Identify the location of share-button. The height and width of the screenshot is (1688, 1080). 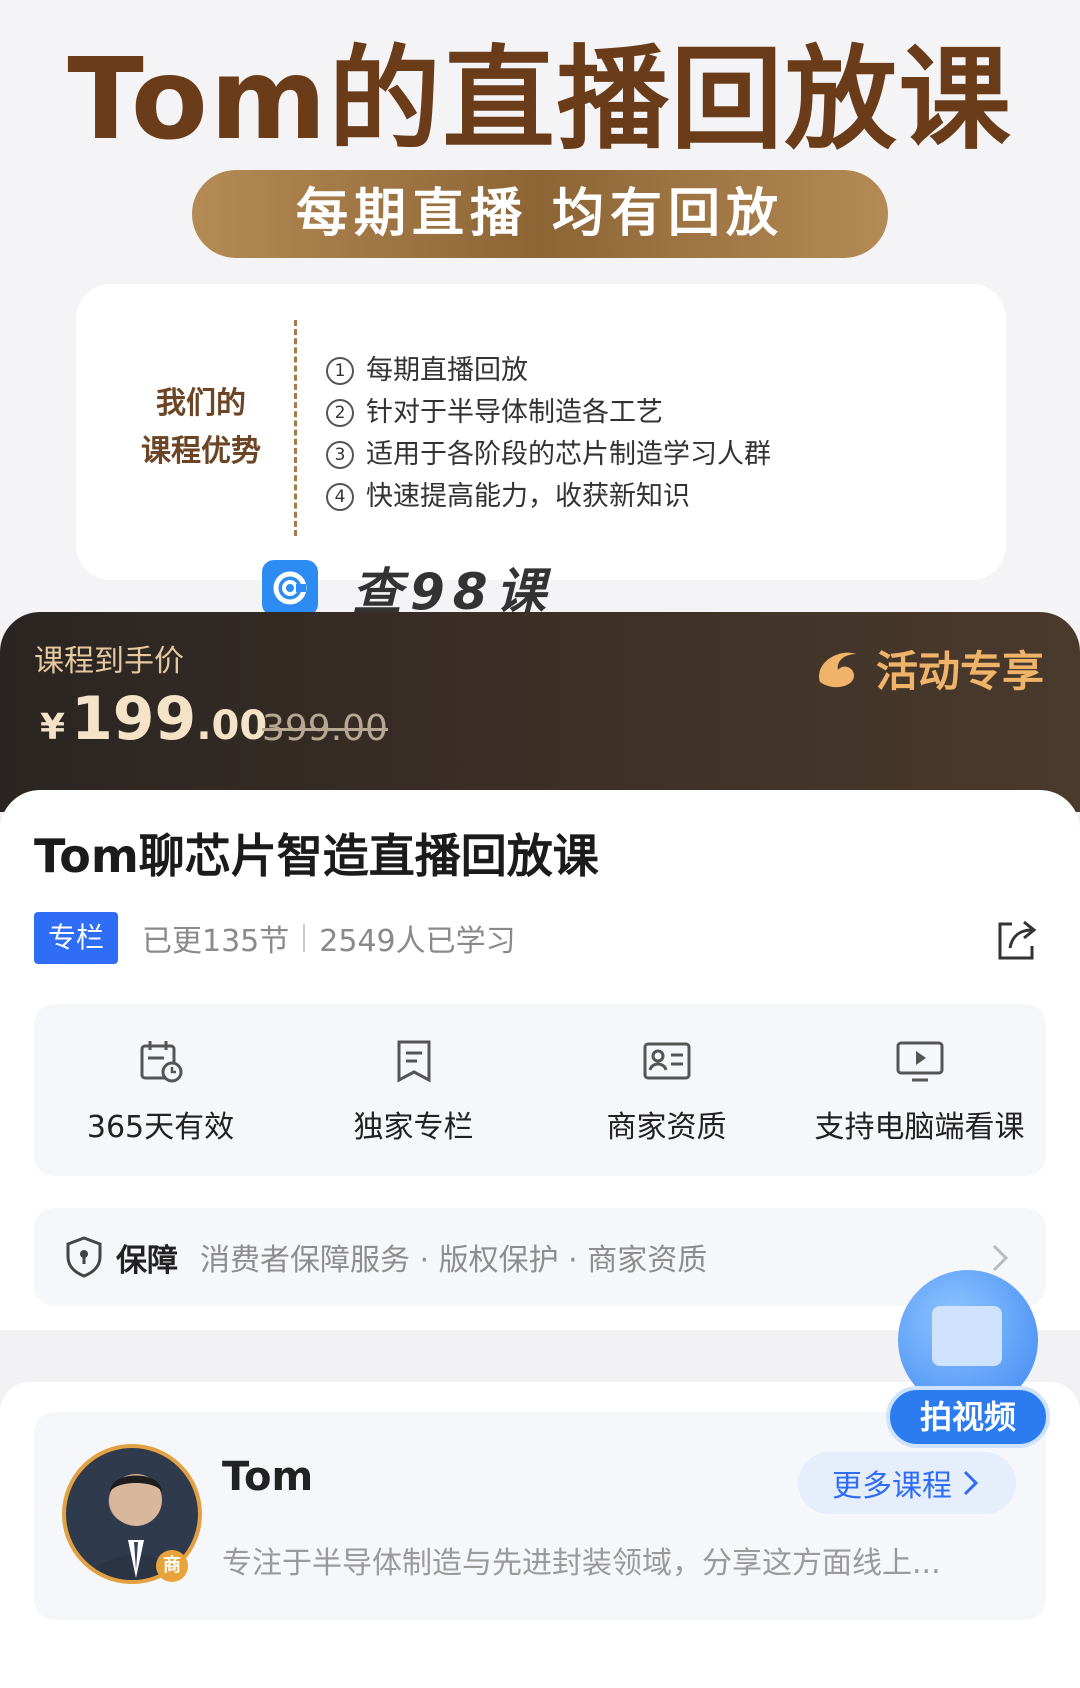
(1016, 942).